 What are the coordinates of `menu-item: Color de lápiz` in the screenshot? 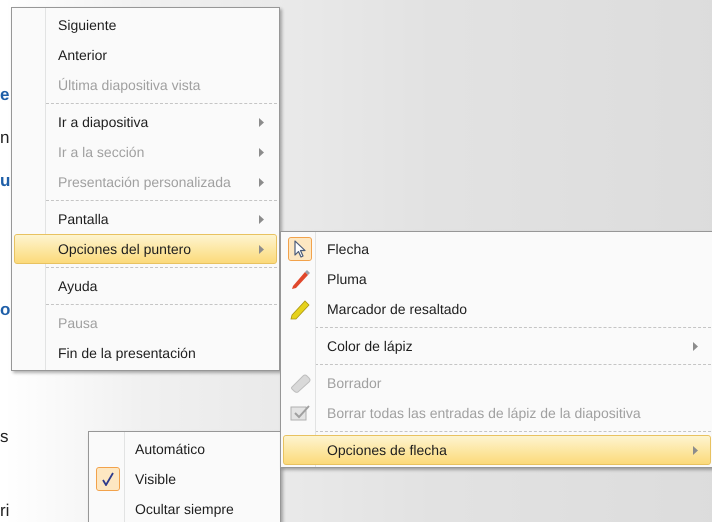 It's located at (497, 346).